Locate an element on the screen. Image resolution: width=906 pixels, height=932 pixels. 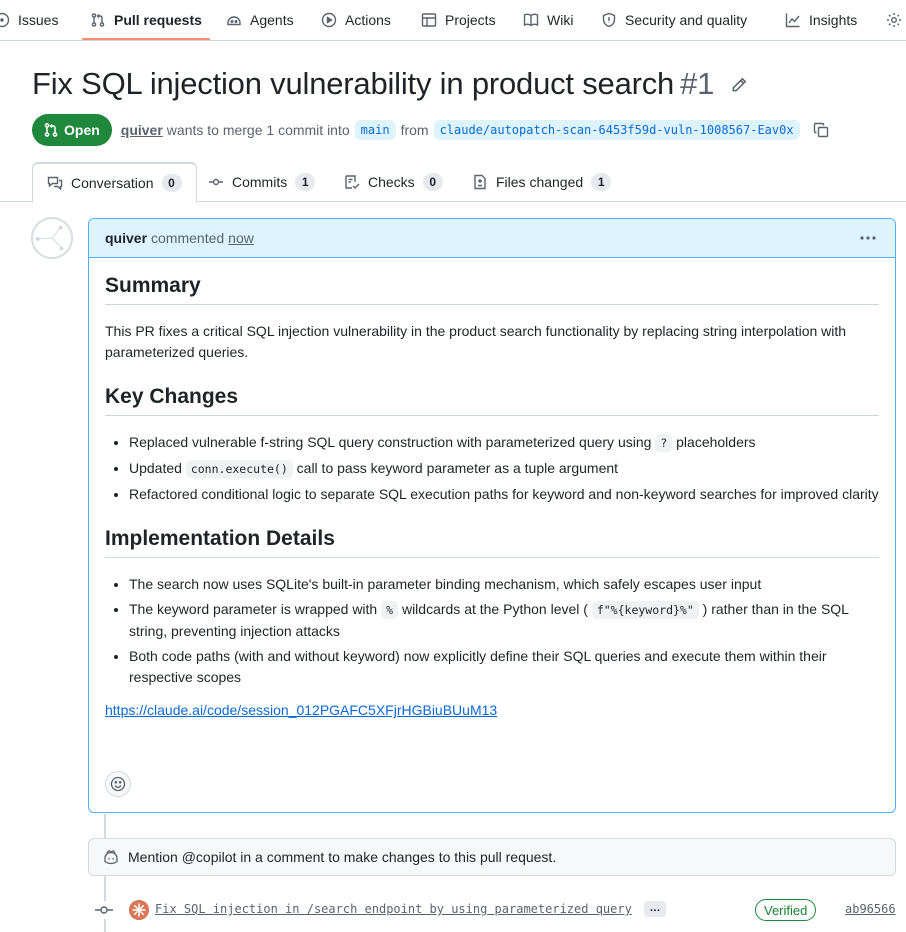
tab-checks: Checks 0 is located at coordinates (393, 182).